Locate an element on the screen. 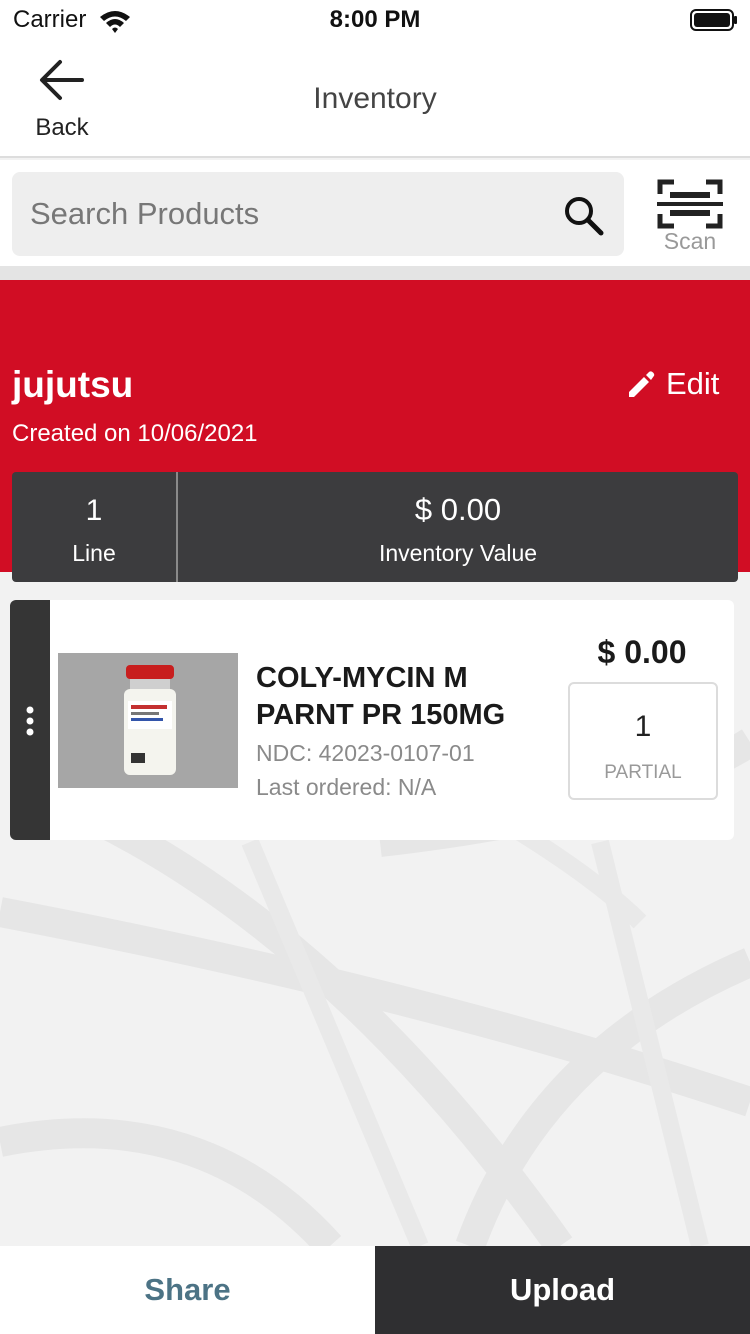 This screenshot has width=750, height=1334. product-image is located at coordinates (148, 720).